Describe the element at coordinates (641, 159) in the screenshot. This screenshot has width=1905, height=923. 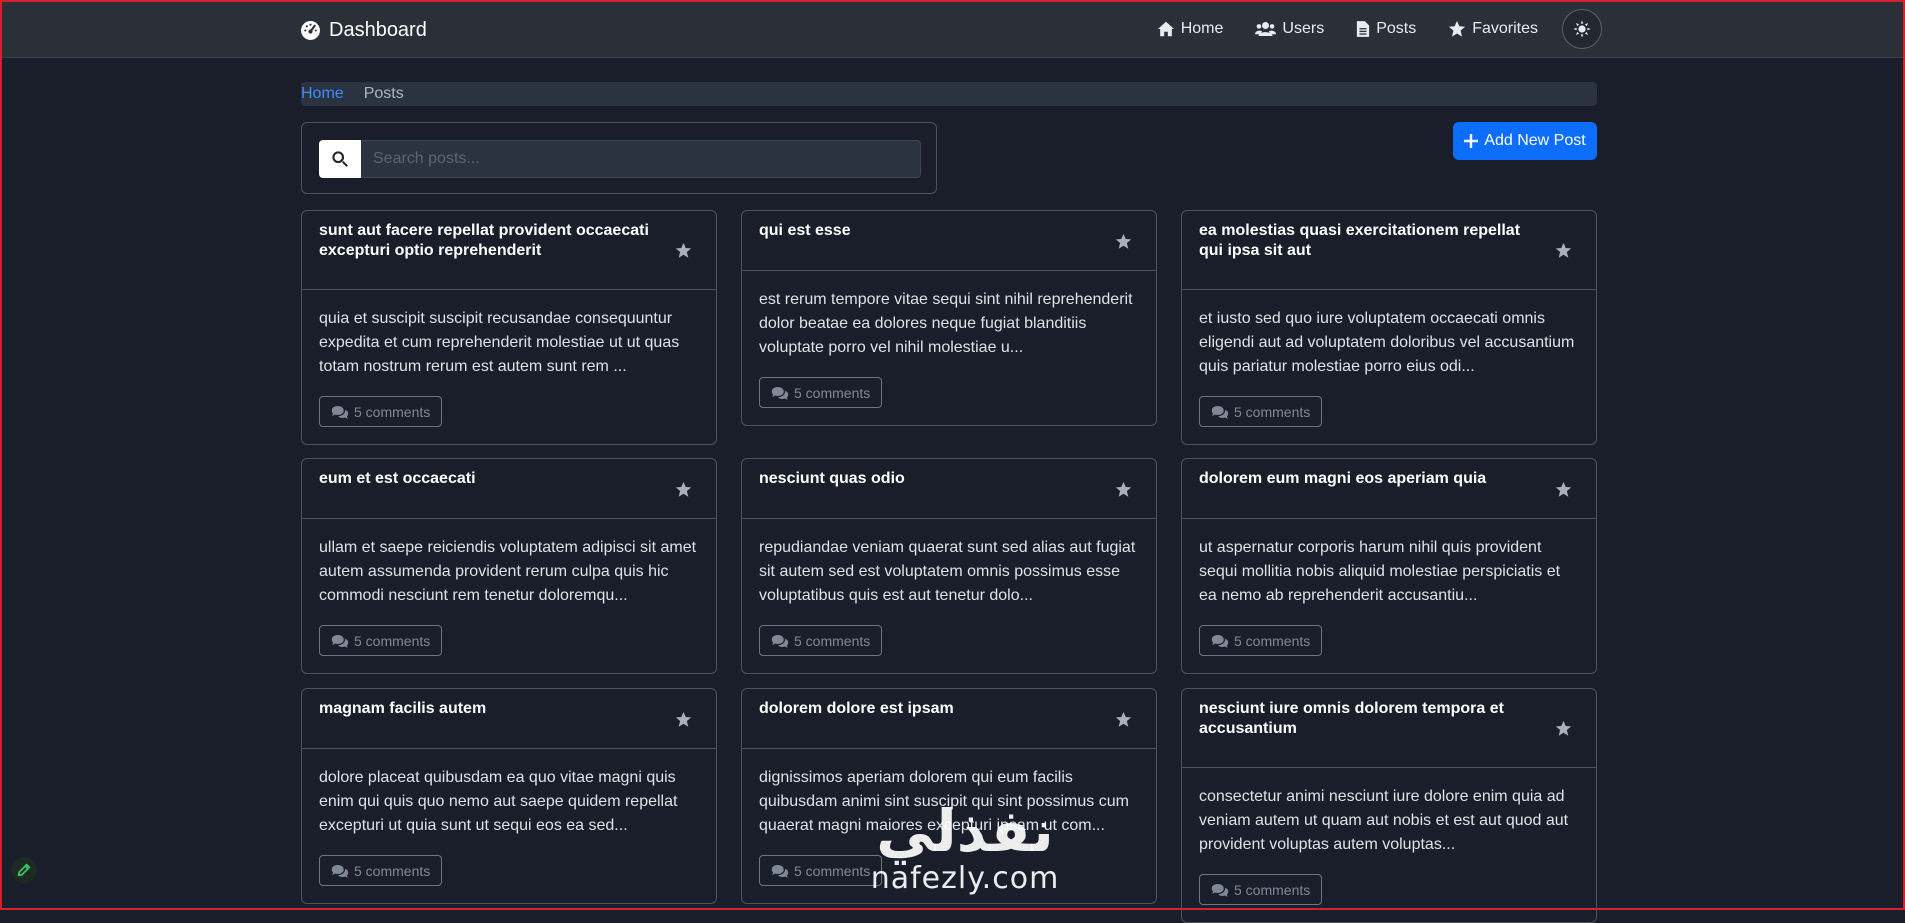
I see `search-input` at that location.